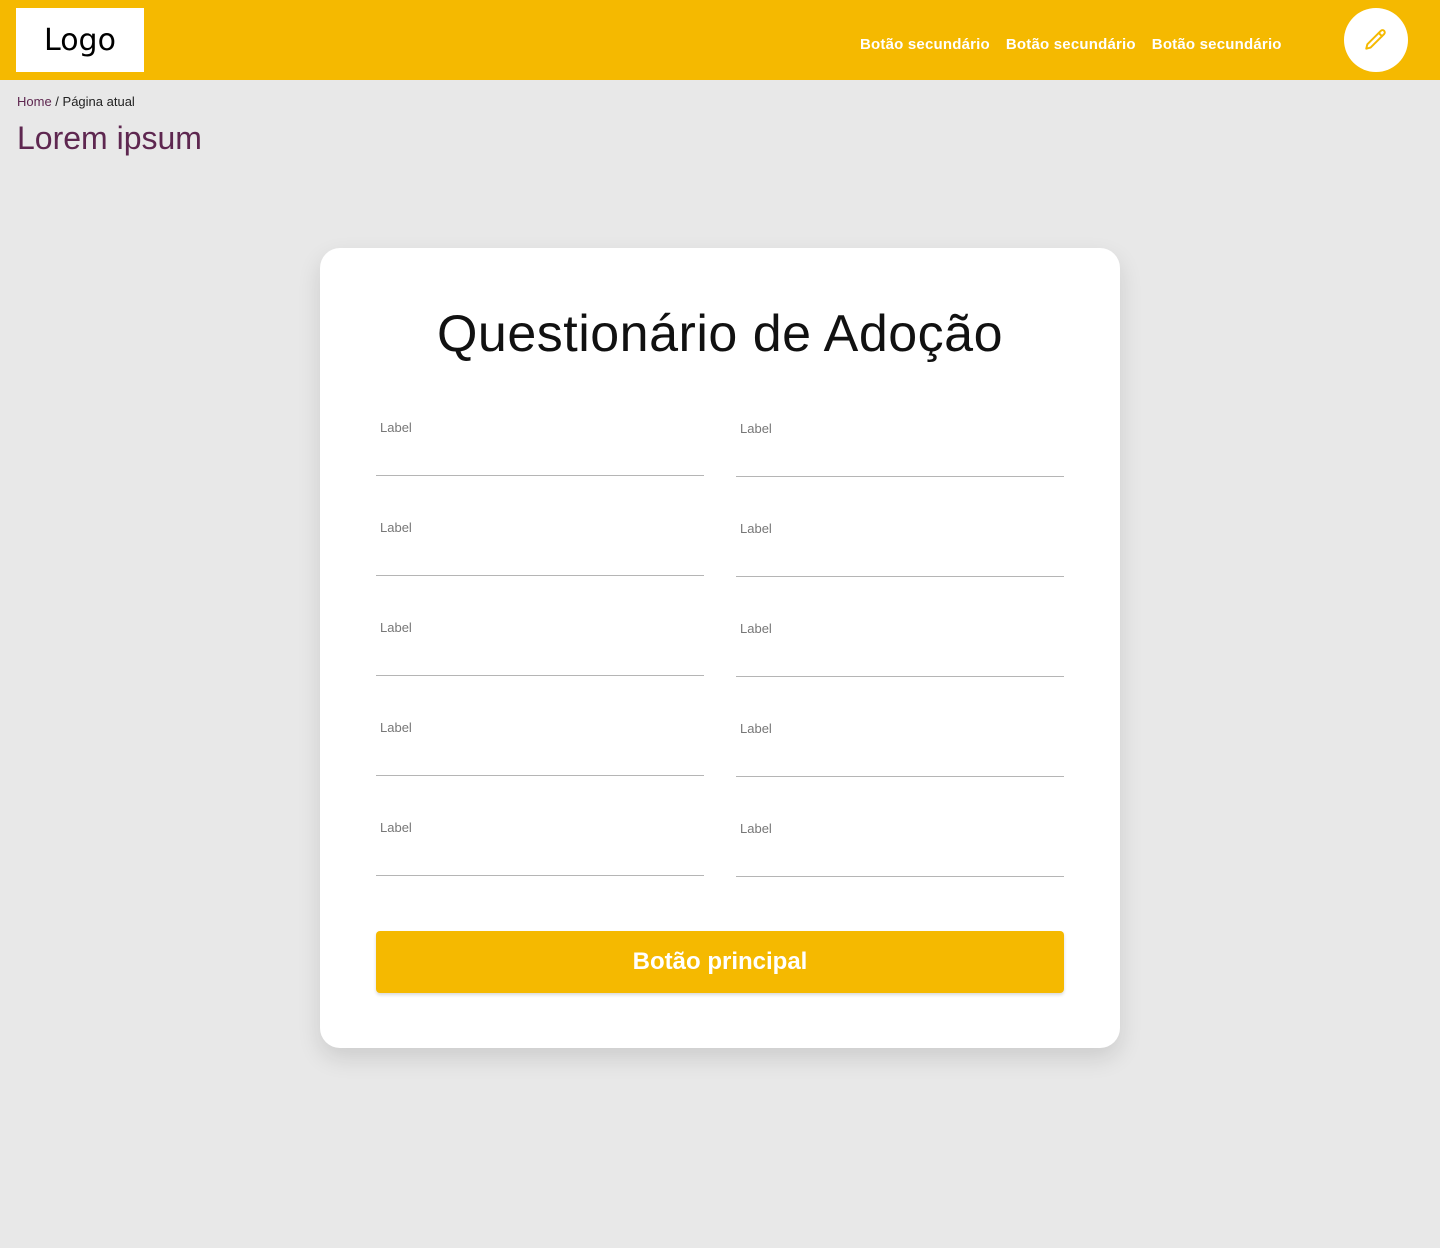  Describe the element at coordinates (540, 446) in the screenshot. I see `form-field-1: Label` at that location.